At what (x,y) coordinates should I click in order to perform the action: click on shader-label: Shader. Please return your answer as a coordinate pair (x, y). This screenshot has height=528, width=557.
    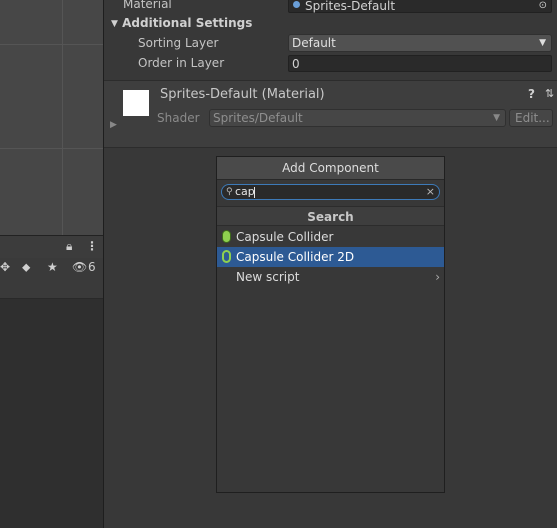
    Looking at the image, I should click on (178, 118).